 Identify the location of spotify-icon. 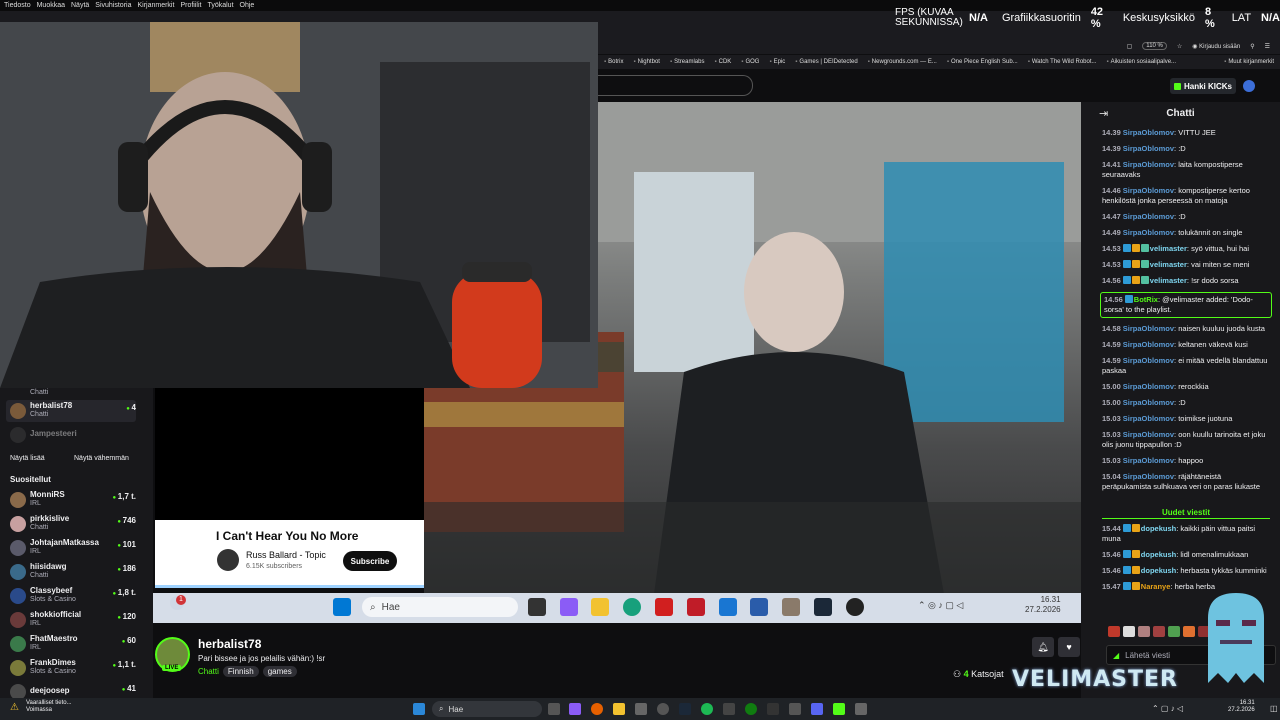
(707, 709).